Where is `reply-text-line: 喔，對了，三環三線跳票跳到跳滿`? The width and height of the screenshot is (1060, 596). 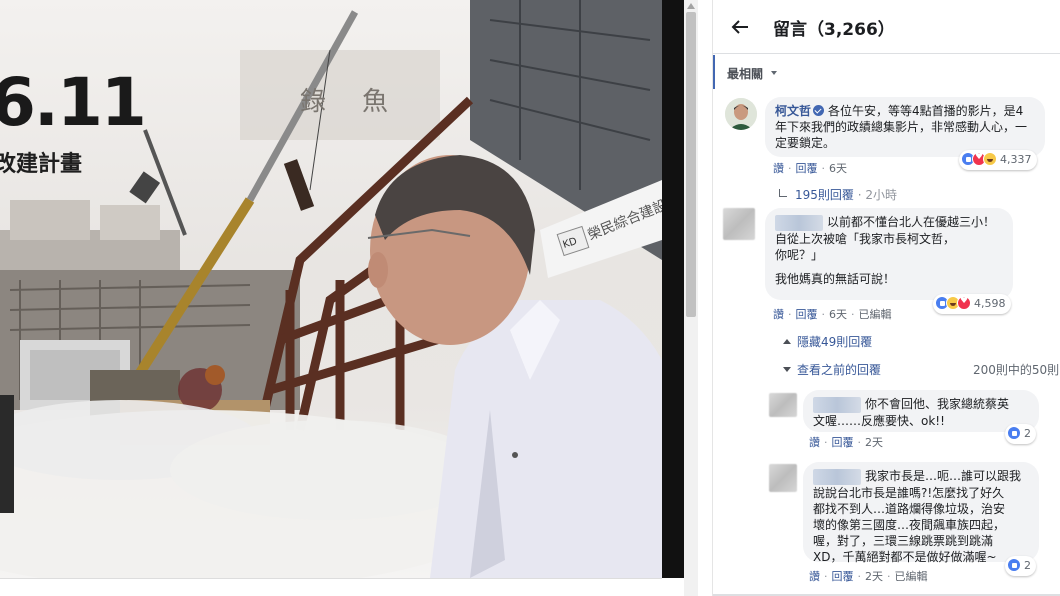 reply-text-line: 喔，對了，三環三線跳票跳到跳滿 is located at coordinates (903, 540).